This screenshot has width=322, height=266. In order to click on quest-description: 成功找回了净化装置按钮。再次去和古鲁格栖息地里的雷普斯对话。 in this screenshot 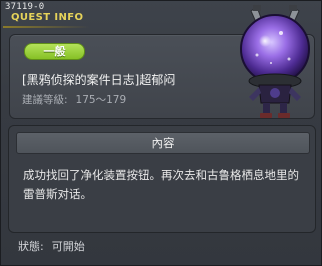, I will do `click(161, 184)`.